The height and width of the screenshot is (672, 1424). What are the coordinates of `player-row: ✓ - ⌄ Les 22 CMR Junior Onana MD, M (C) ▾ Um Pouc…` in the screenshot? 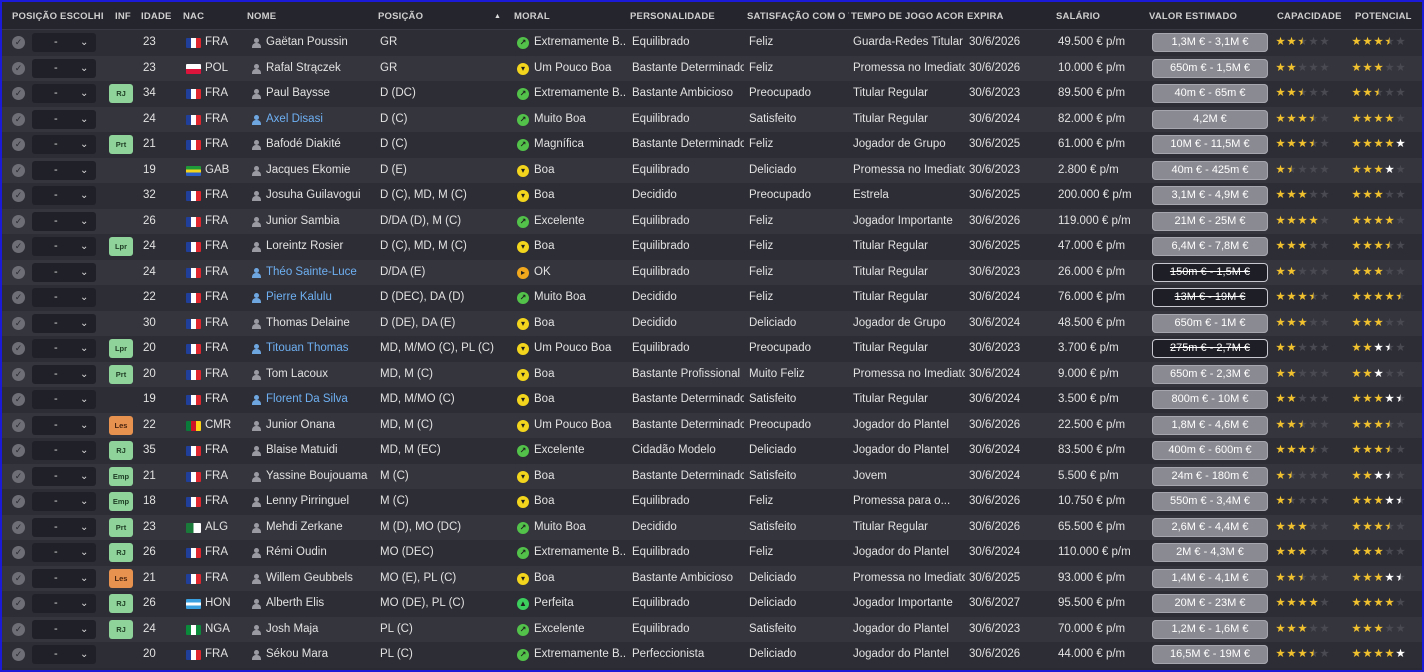 It's located at (712, 425).